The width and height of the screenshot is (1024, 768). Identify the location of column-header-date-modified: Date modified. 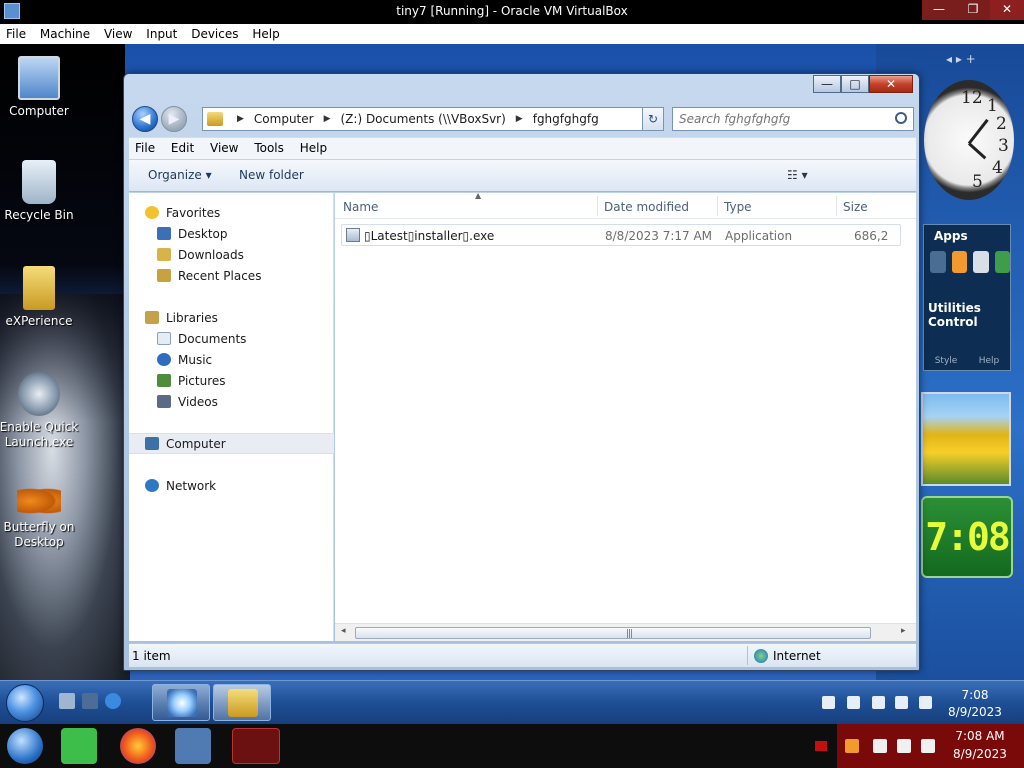
(646, 207).